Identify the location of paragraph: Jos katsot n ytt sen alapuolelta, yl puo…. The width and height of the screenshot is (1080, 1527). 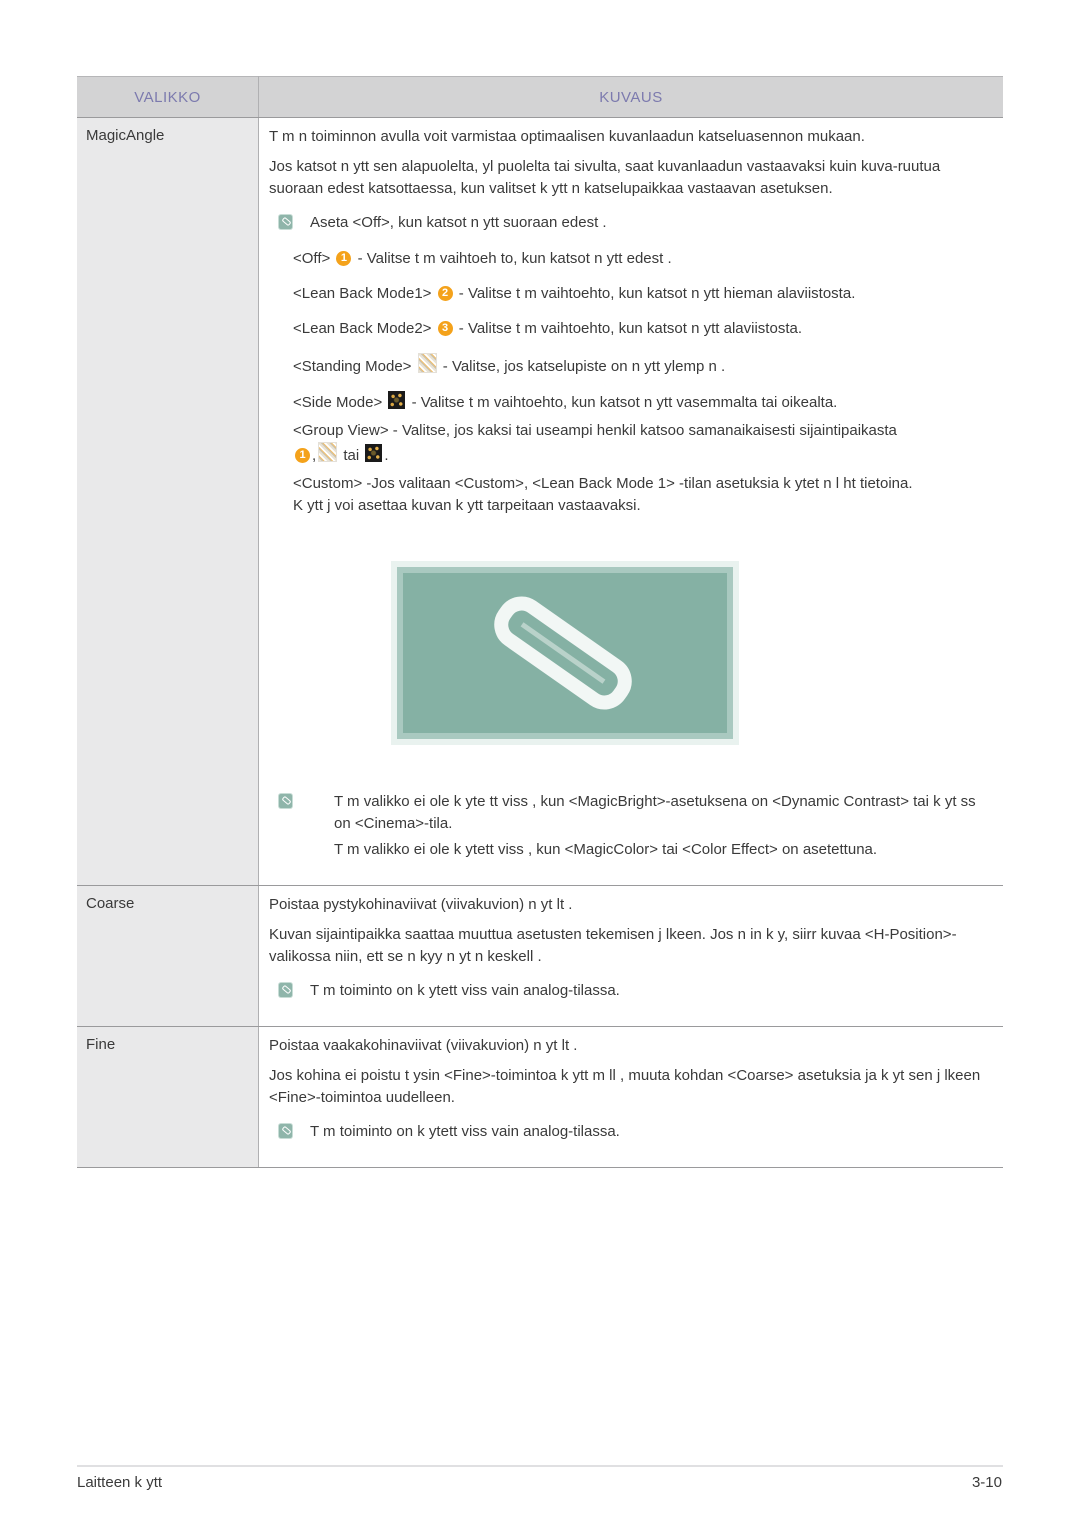
(605, 177).